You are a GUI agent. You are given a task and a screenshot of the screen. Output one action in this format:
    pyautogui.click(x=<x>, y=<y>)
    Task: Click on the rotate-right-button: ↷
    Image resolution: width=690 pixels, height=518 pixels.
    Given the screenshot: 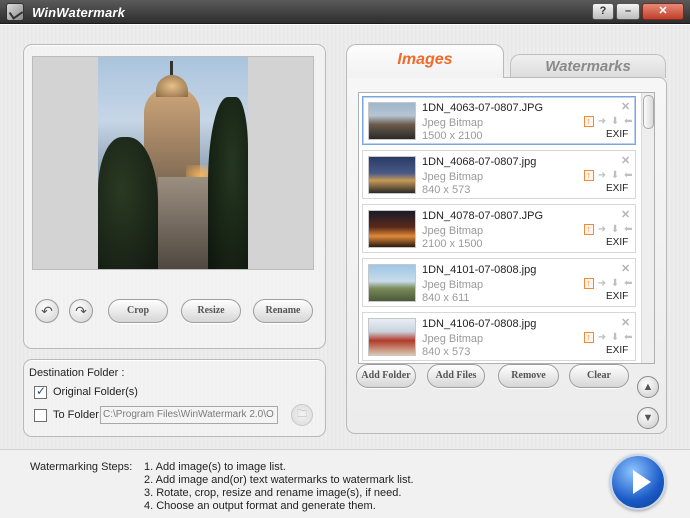 What is the action you would take?
    pyautogui.click(x=81, y=311)
    